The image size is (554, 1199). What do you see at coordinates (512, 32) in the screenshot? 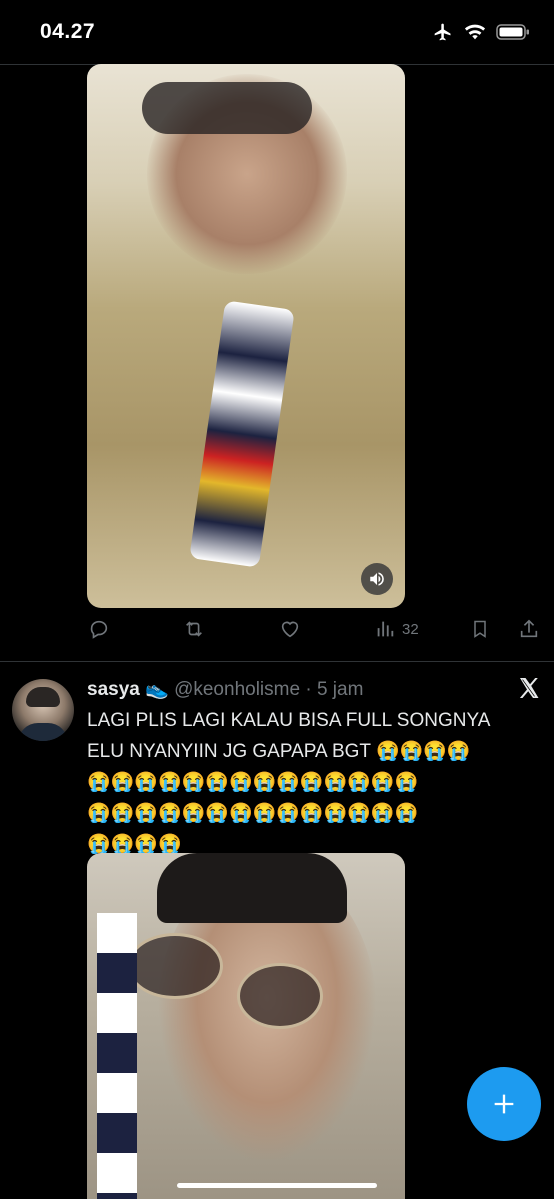
I see `battery-icon` at bounding box center [512, 32].